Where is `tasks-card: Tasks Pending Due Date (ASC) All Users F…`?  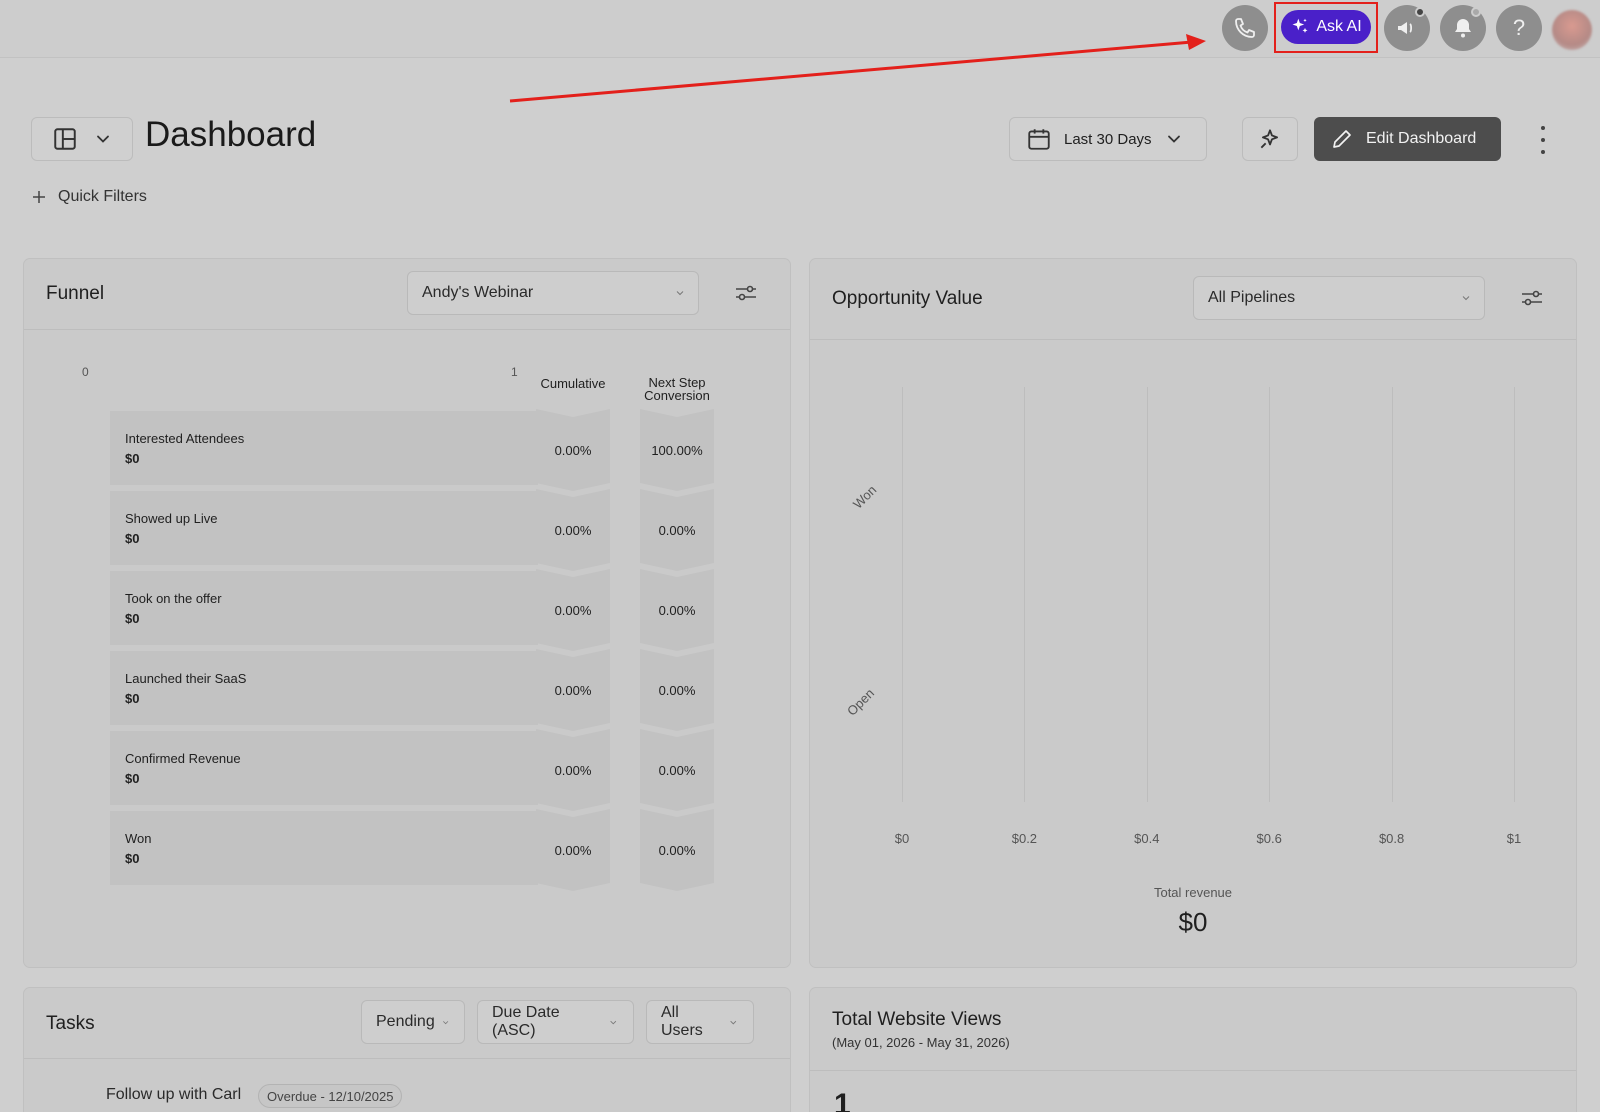
tasks-card: Tasks Pending Due Date (ASC) All Users F… is located at coordinates (407, 1050).